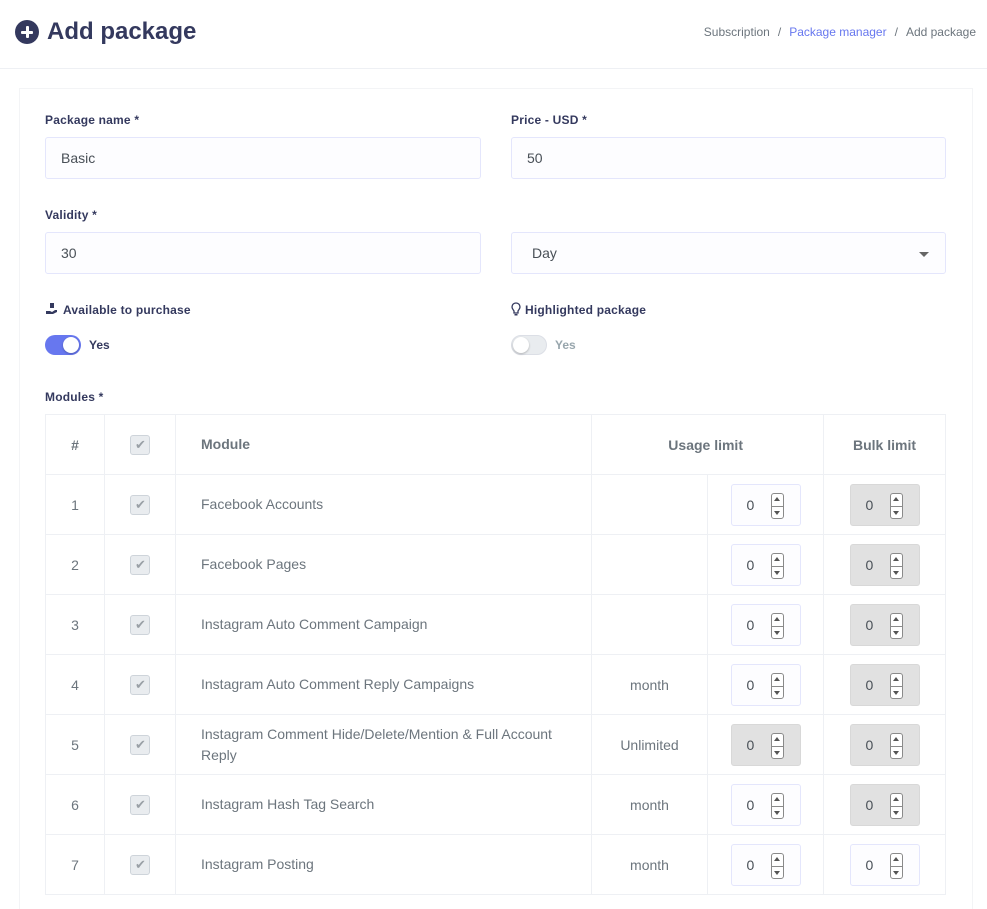 Image resolution: width=987 pixels, height=909 pixels. I want to click on hand-holding-icon, so click(52, 310).